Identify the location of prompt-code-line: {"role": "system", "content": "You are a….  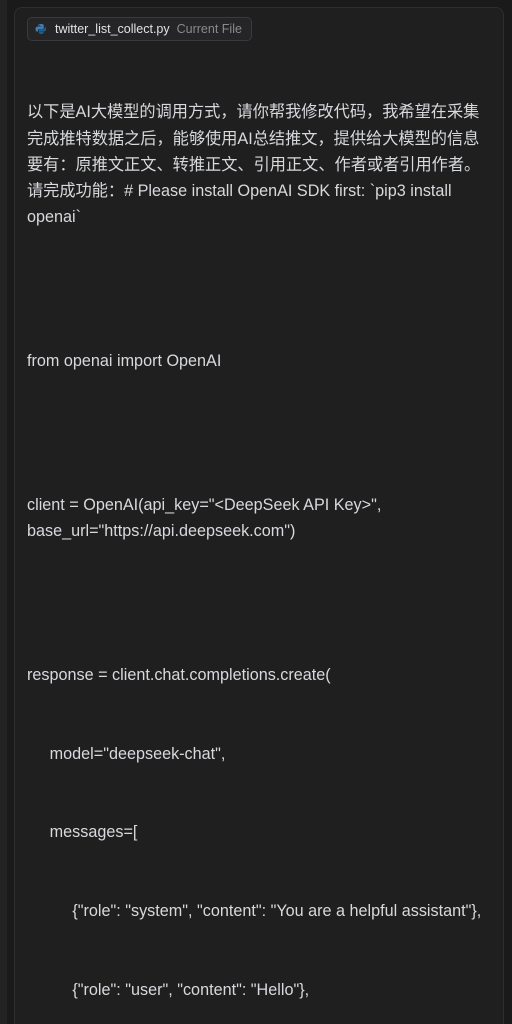
(277, 911).